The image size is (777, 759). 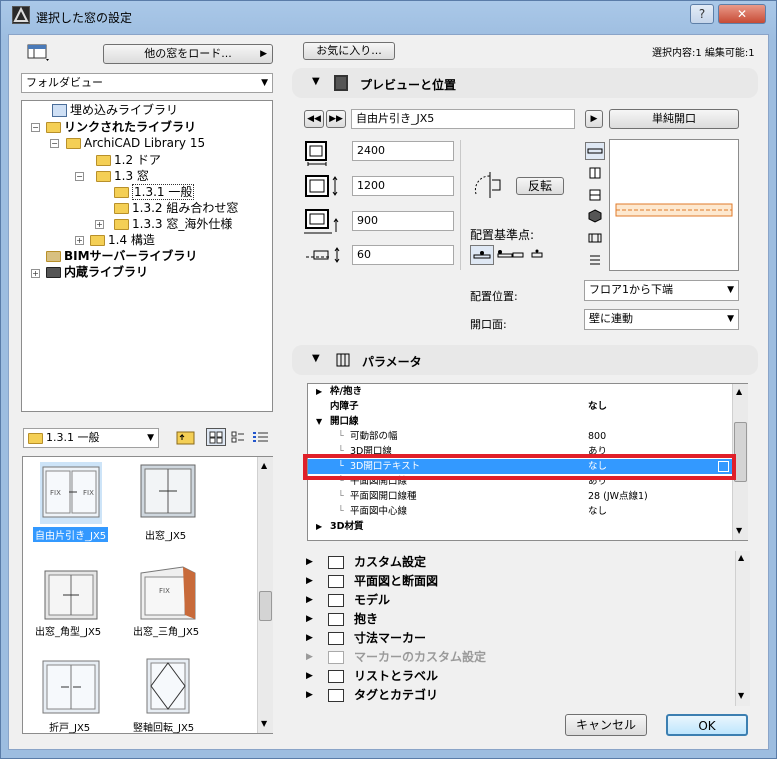 I want to click on object-thumb-sankaku: FIX, so click(x=167, y=594).